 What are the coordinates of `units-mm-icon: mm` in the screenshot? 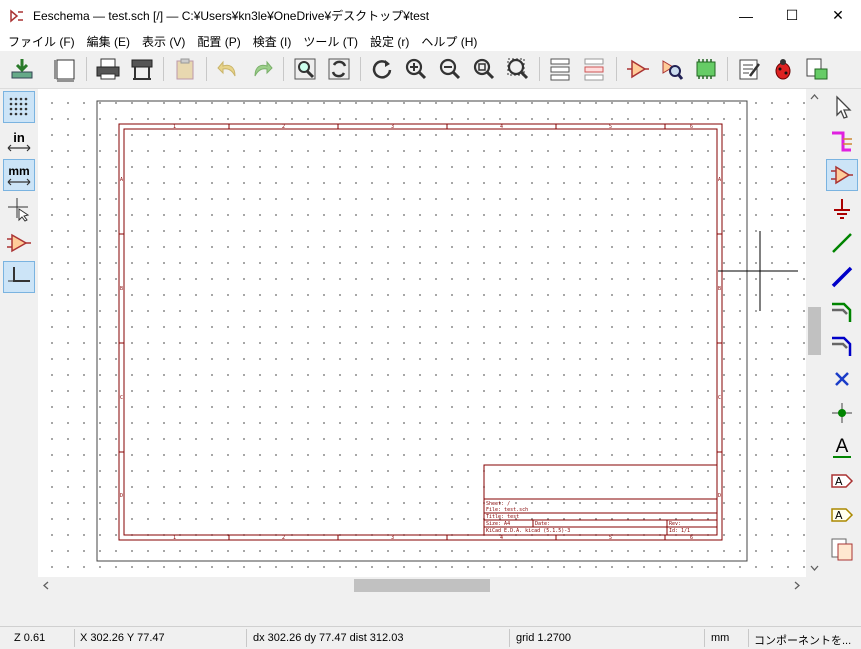 It's located at (19, 175).